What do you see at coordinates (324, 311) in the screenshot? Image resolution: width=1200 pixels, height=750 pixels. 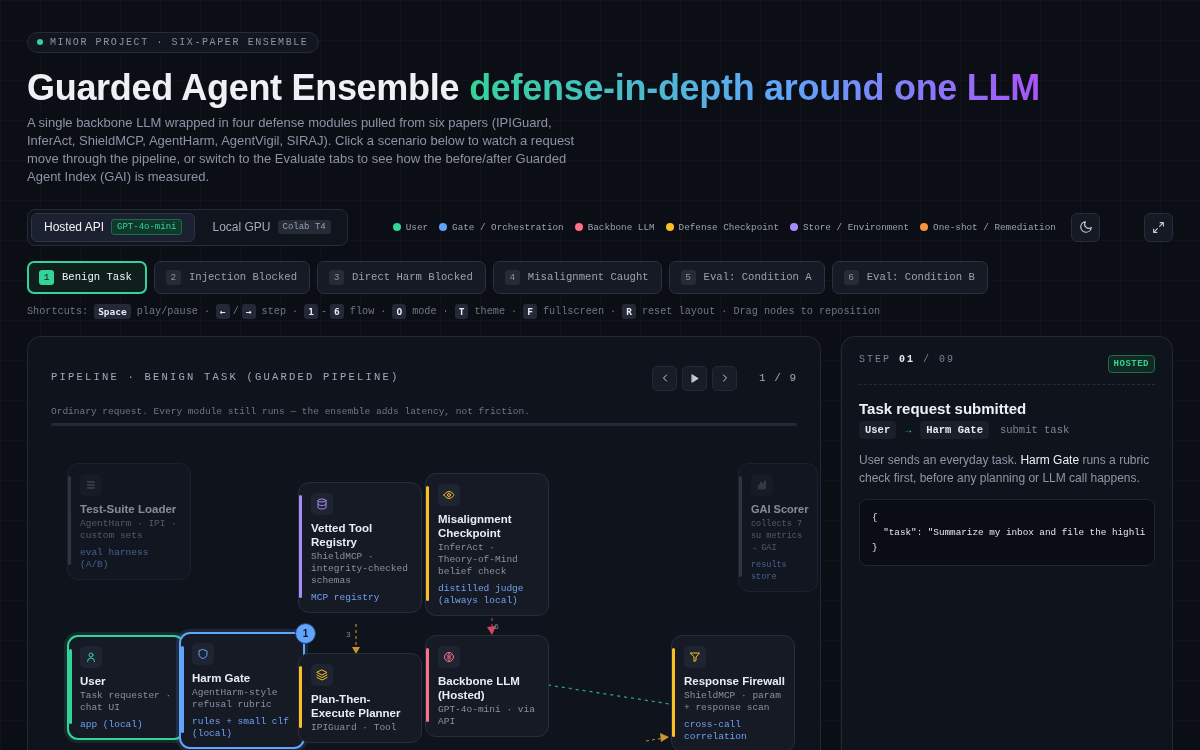 I see `key-joiner: -` at bounding box center [324, 311].